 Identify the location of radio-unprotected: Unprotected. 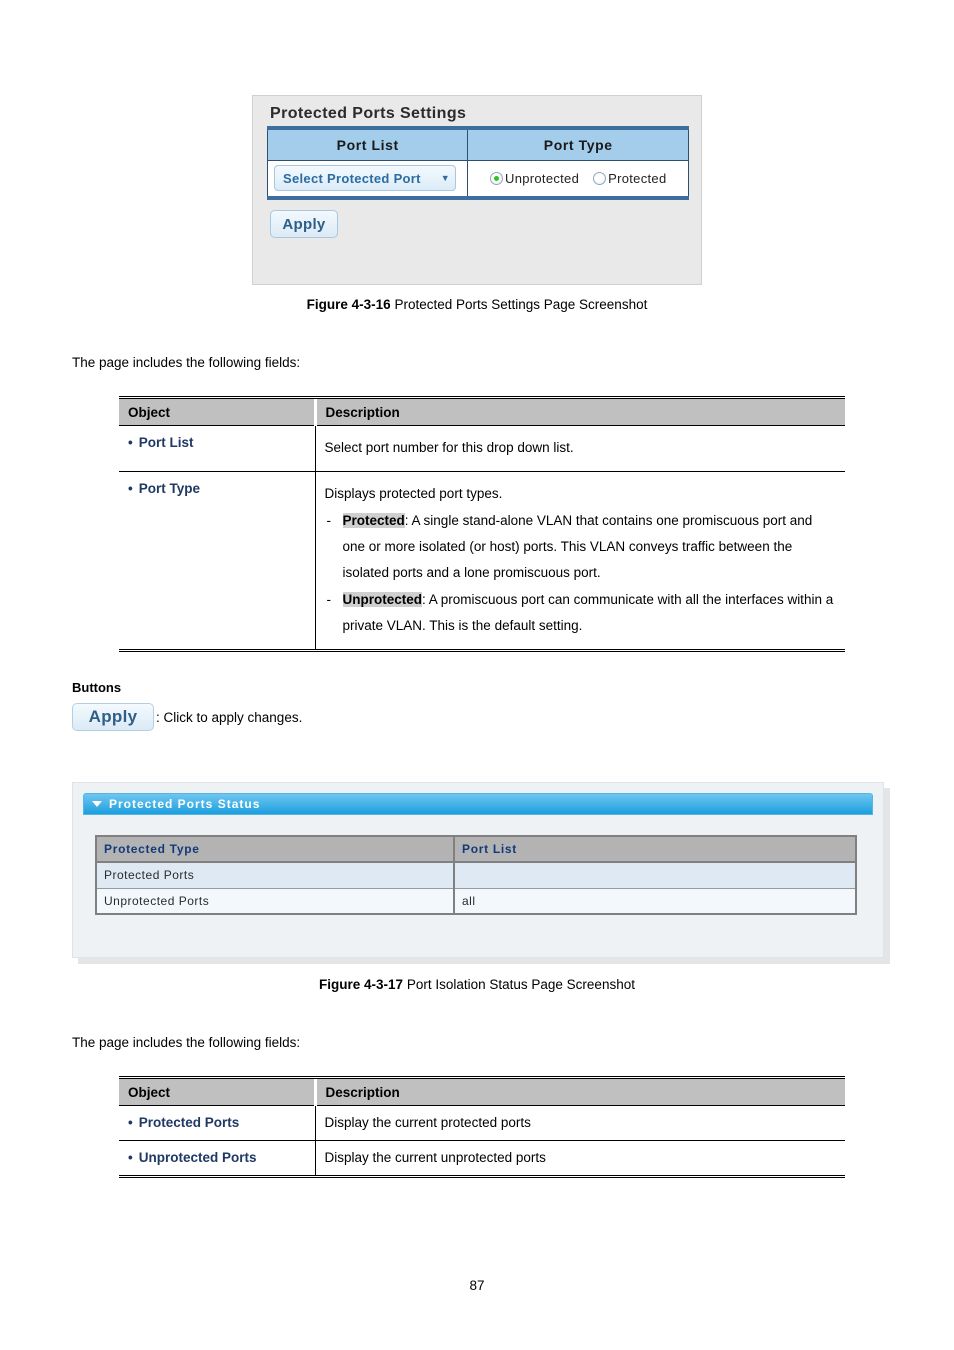
(534, 178).